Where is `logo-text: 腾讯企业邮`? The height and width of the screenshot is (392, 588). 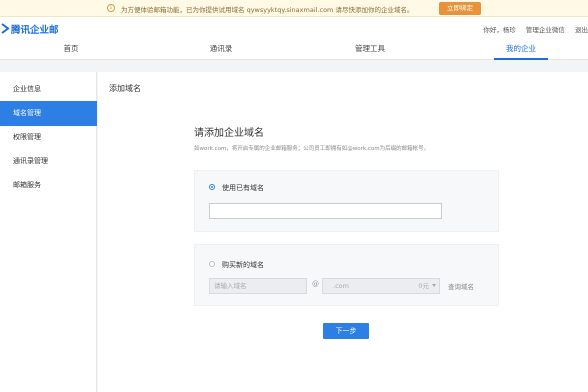
logo-text: 腾讯企业邮 is located at coordinates (35, 30).